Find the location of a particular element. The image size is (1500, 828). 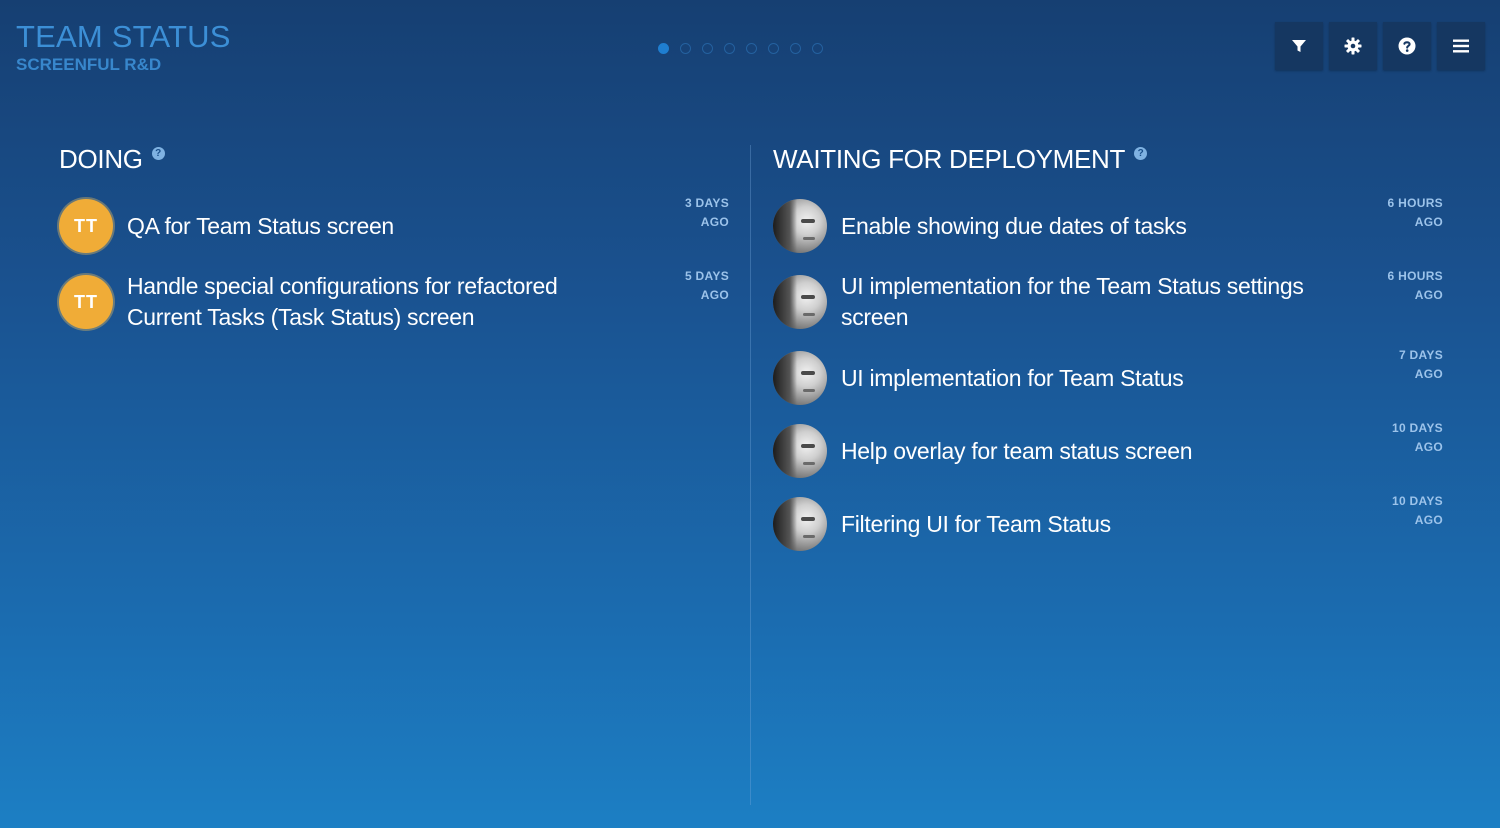

menu-button is located at coordinates (1461, 46).